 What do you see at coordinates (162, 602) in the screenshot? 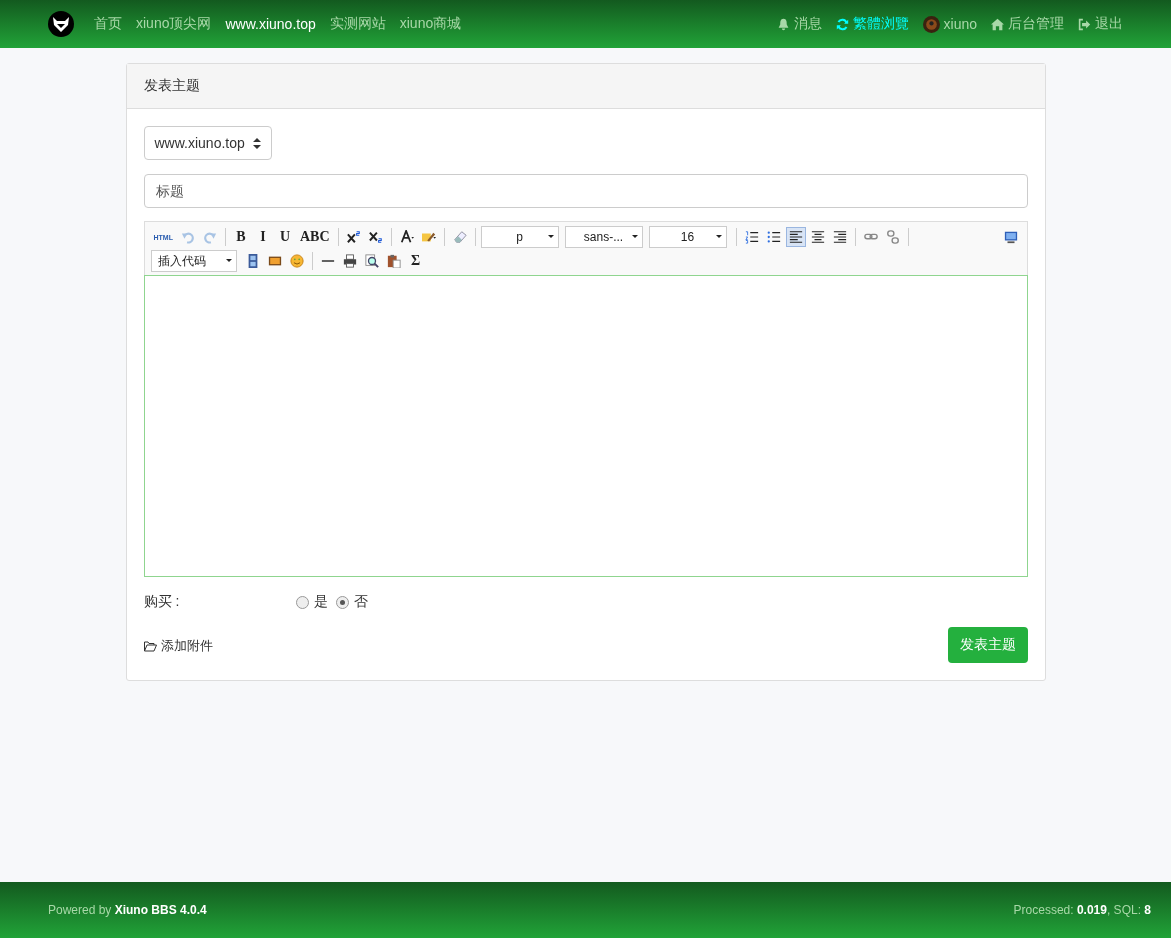
I see `purchase-label: 购买 :` at bounding box center [162, 602].